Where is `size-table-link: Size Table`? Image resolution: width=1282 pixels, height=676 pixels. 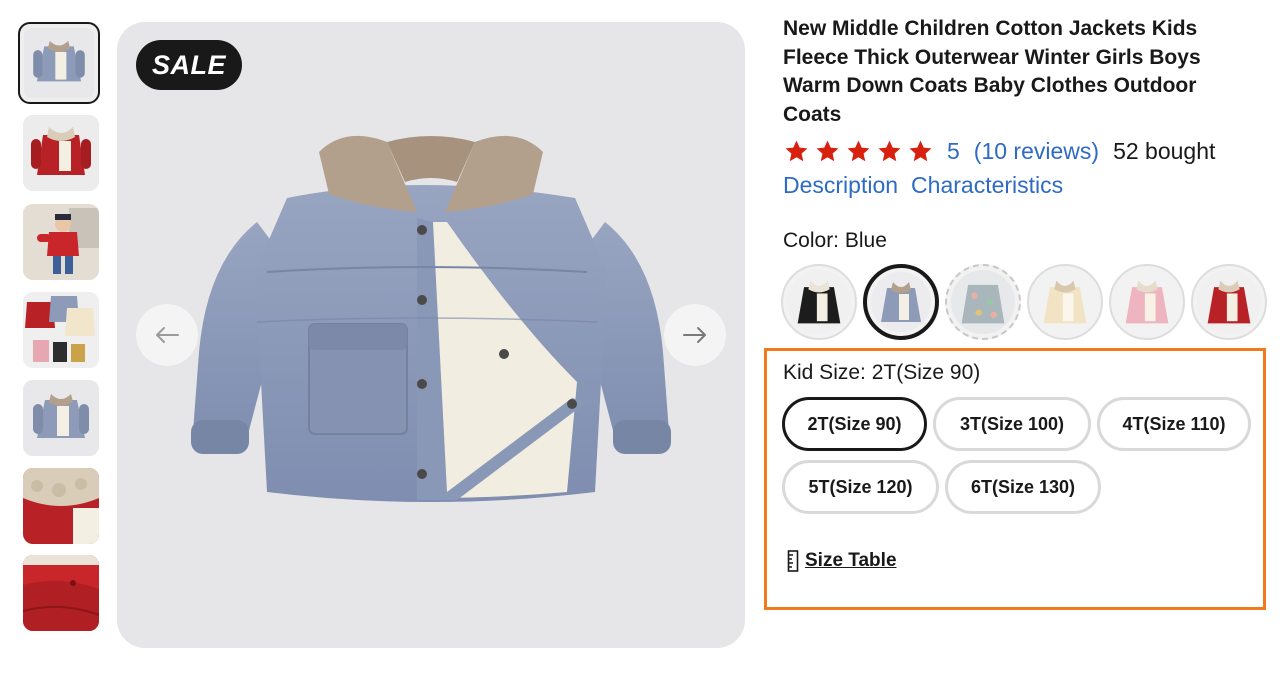 size-table-link: Size Table is located at coordinates (842, 561).